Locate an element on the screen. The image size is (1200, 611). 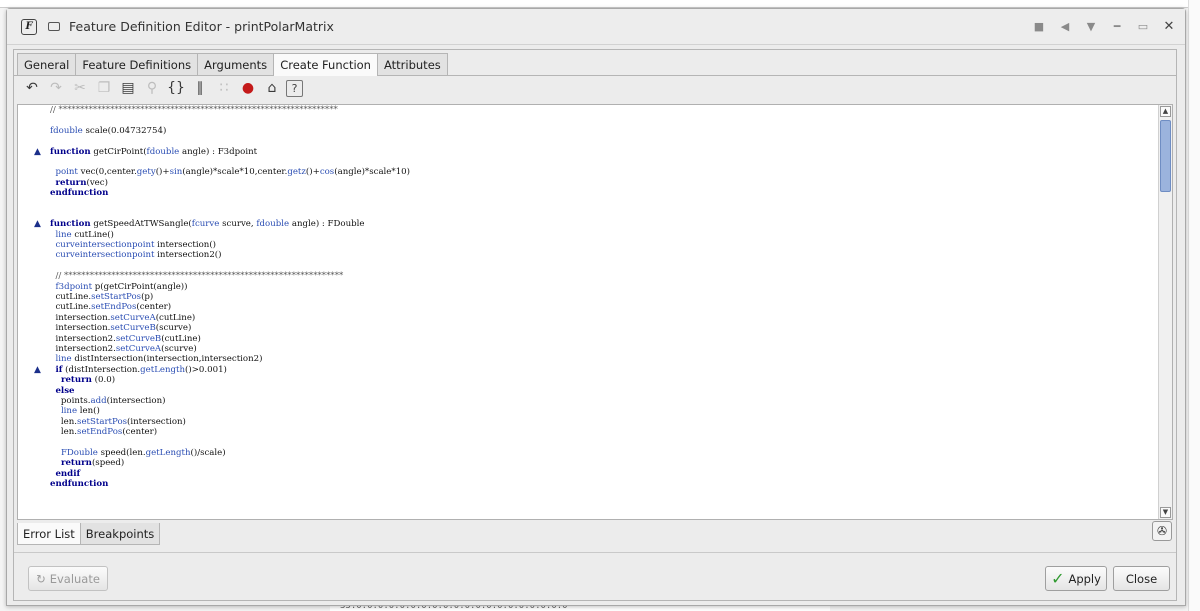
window-menu-icon is located at coordinates (54, 26).